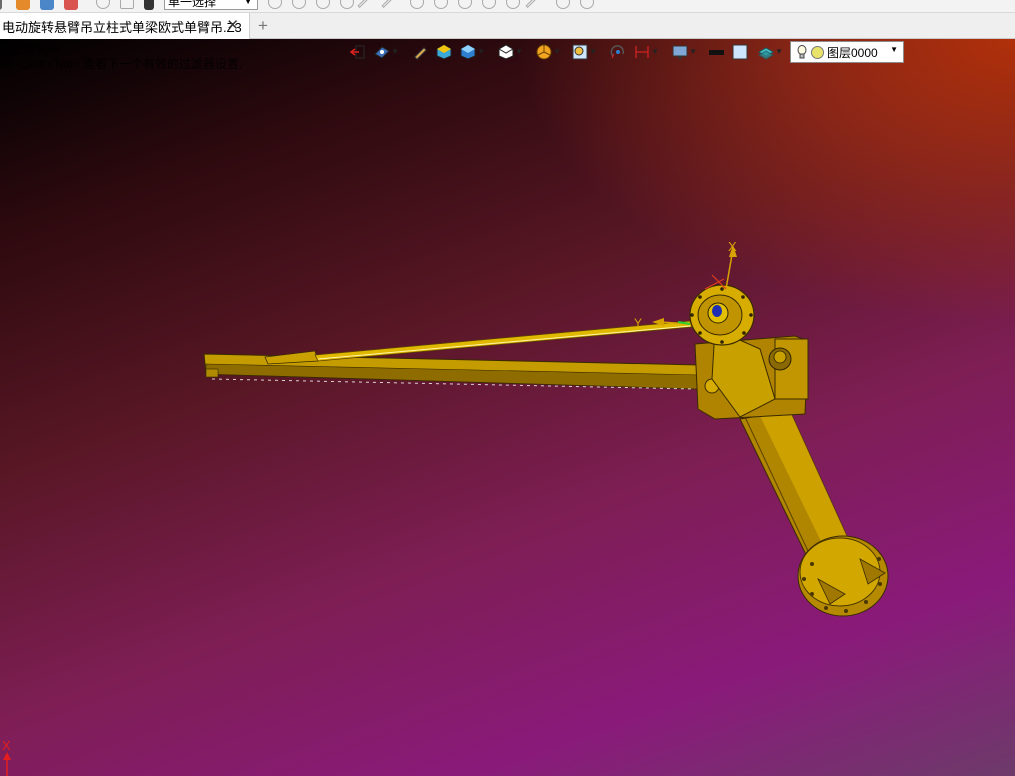 The height and width of the screenshot is (776, 1015). Describe the element at coordinates (732, 246) in the screenshot. I see `model-axis-x-label: X` at that location.